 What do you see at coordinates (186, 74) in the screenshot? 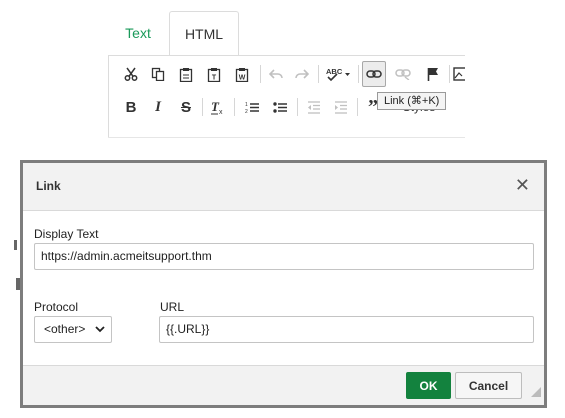
I see `paste-icon` at bounding box center [186, 74].